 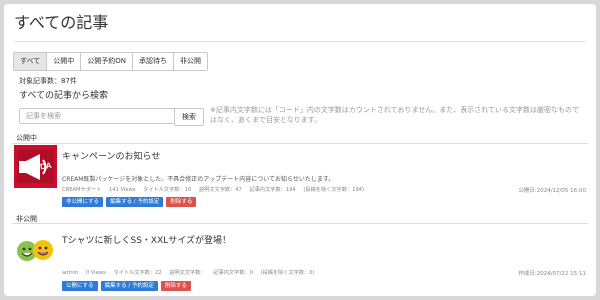 What do you see at coordinates (95, 273) in the screenshot?
I see `post-views: 0 Views` at bounding box center [95, 273].